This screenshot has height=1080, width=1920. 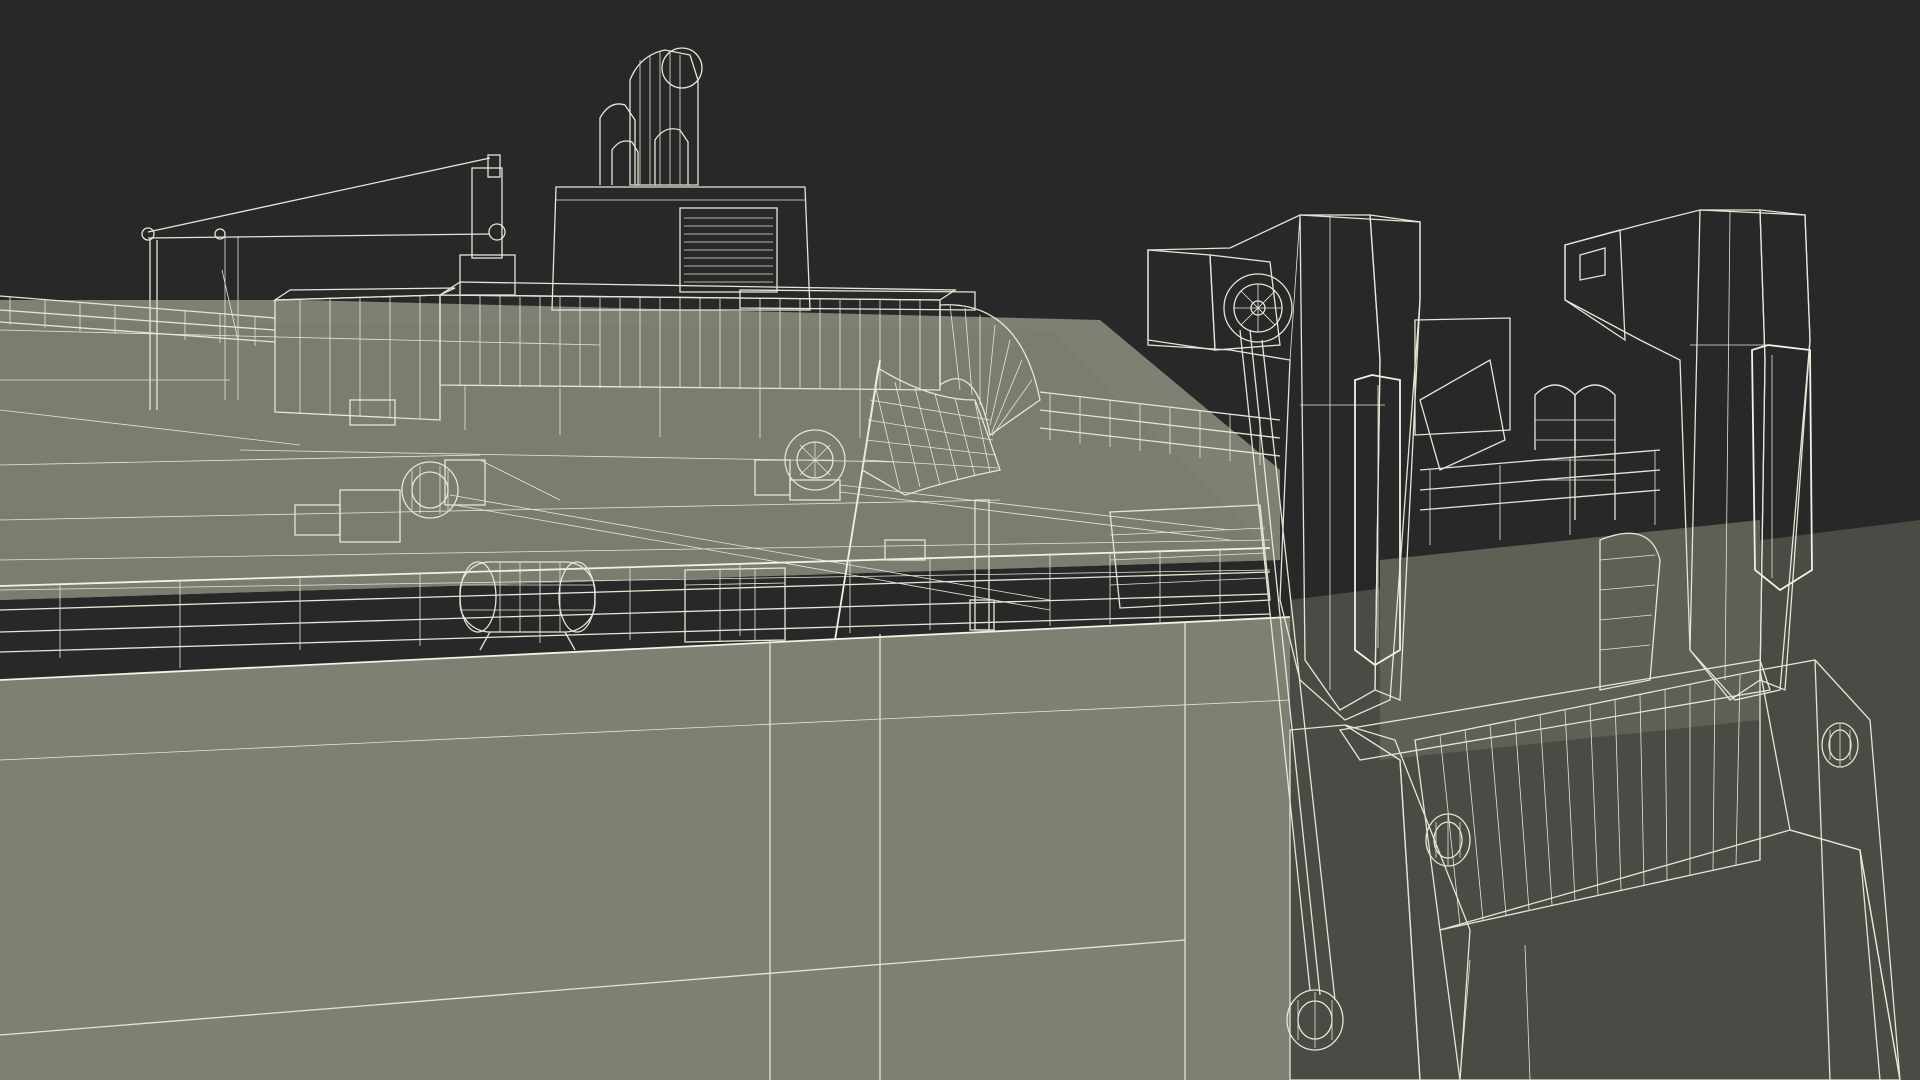 I want to click on access-ladder, so click(x=1540, y=464).